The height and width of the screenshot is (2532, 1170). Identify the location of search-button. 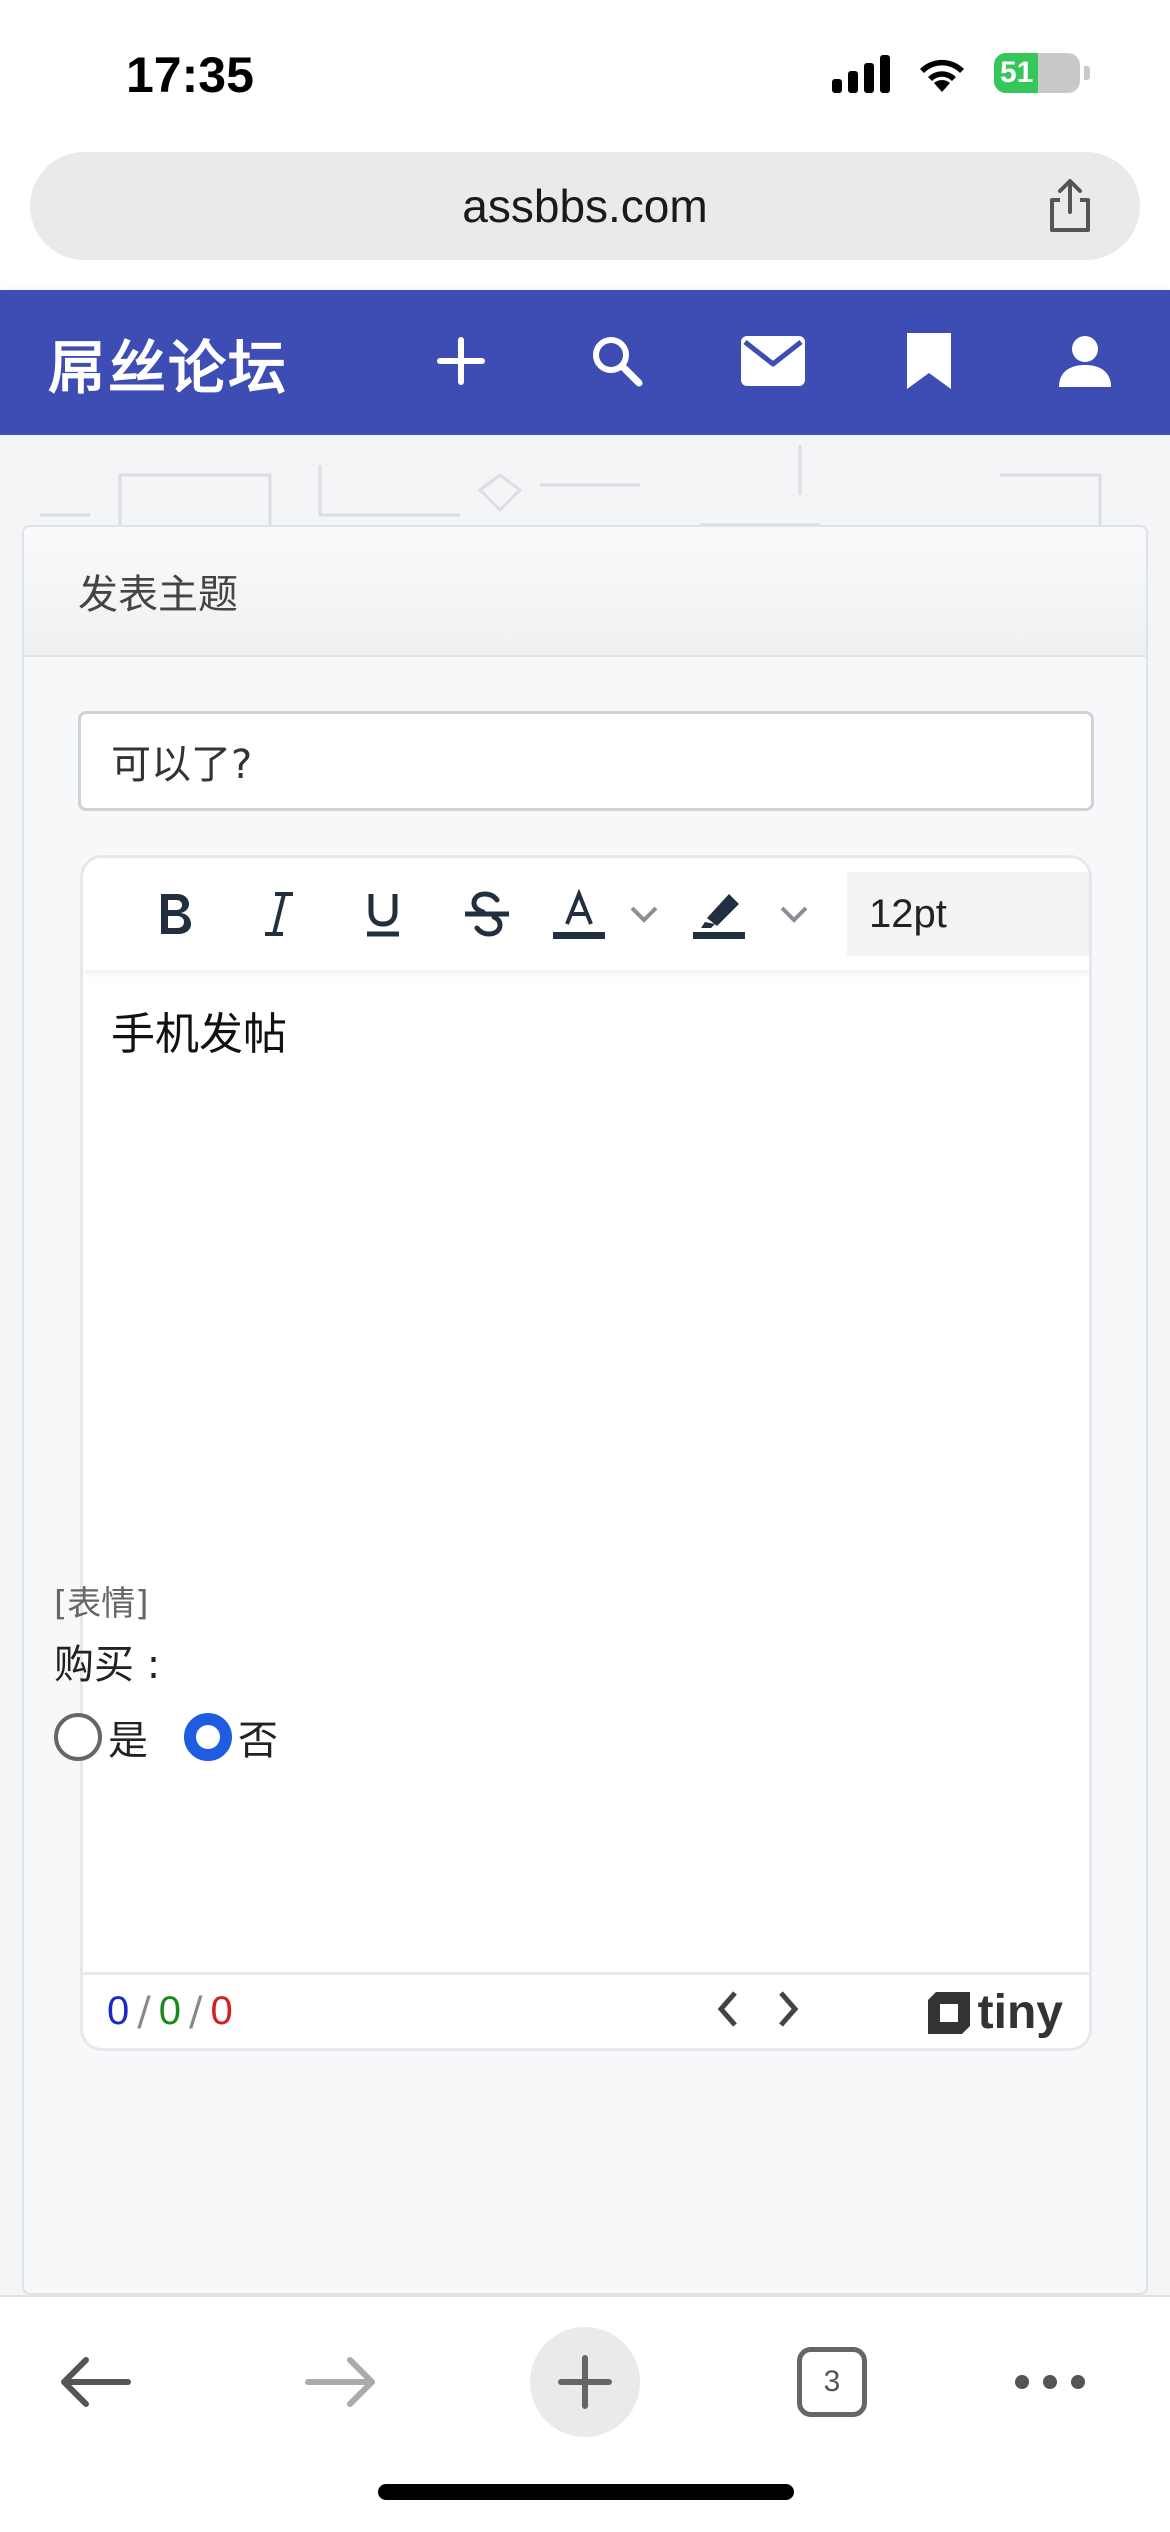
(617, 361).